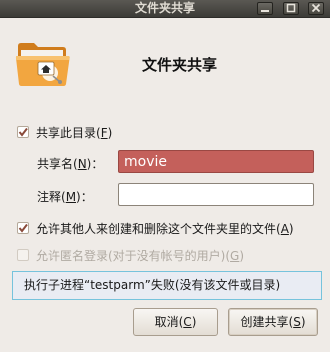 The width and height of the screenshot is (330, 352). I want to click on comment-label: 注释(M)：, so click(65, 197).